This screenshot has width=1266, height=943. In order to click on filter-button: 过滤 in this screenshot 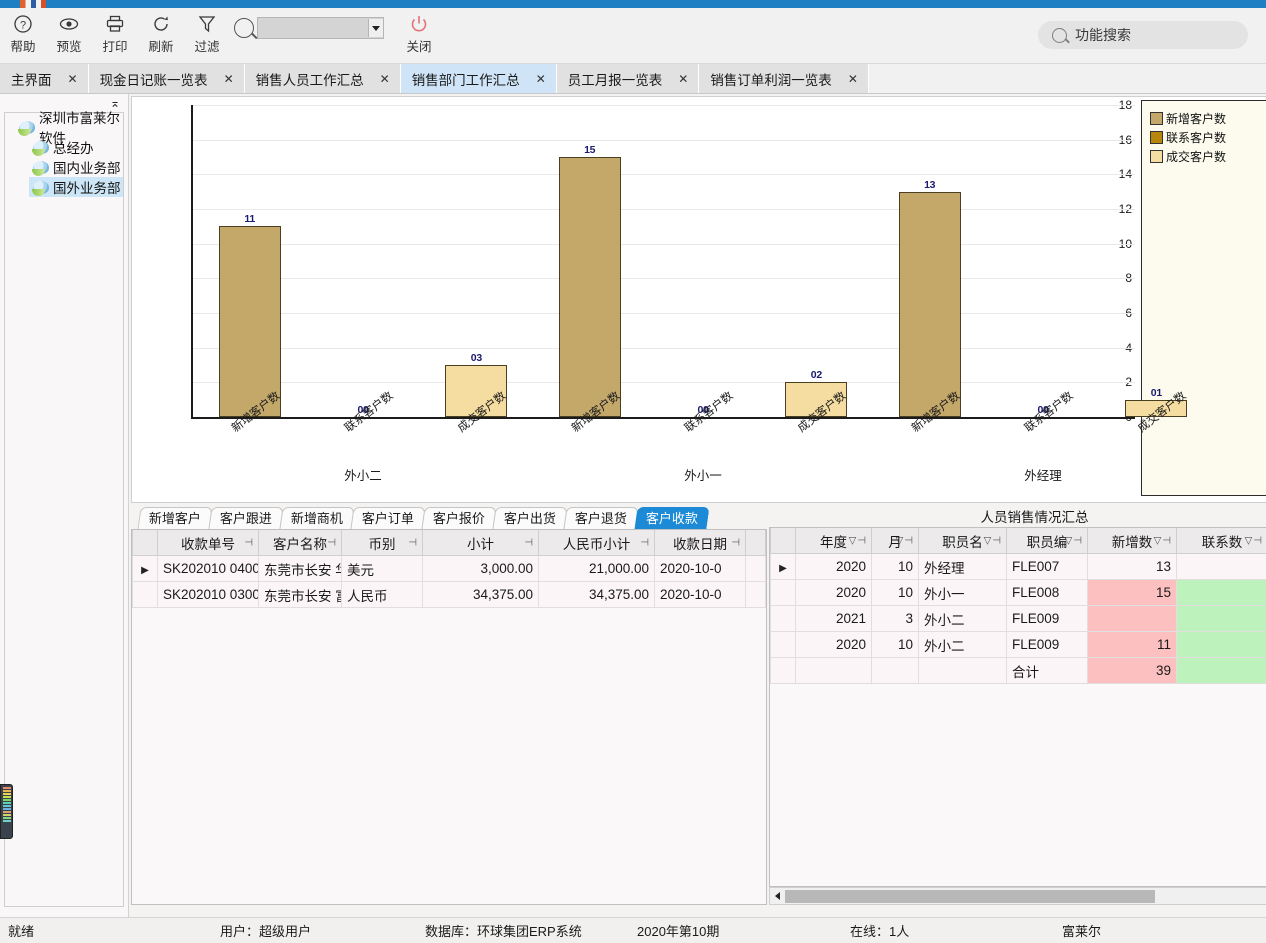, I will do `click(207, 33)`.